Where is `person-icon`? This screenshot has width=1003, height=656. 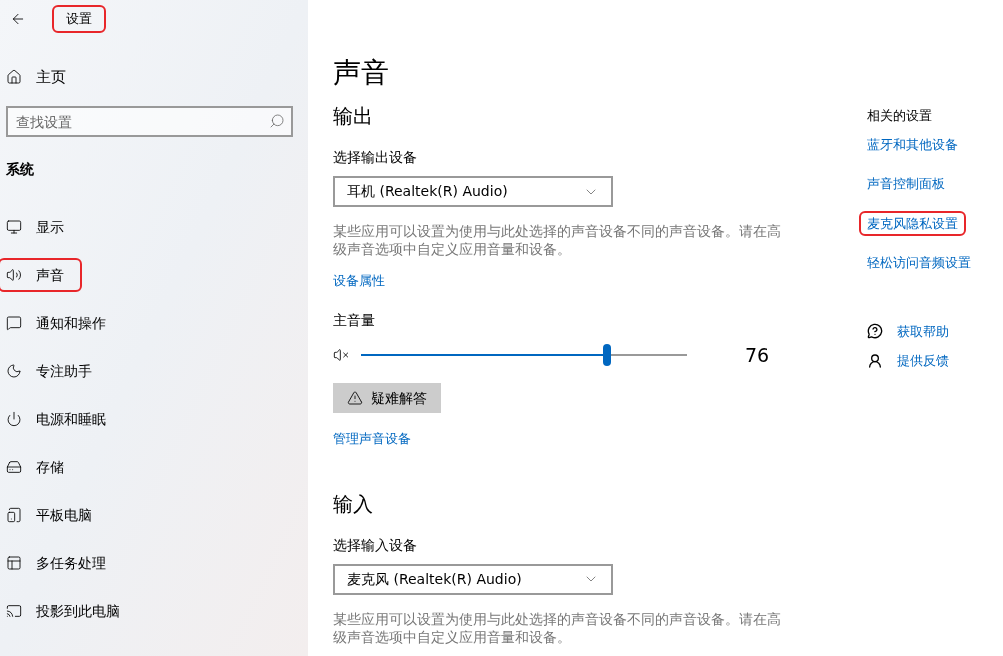
person-icon is located at coordinates (875, 360).